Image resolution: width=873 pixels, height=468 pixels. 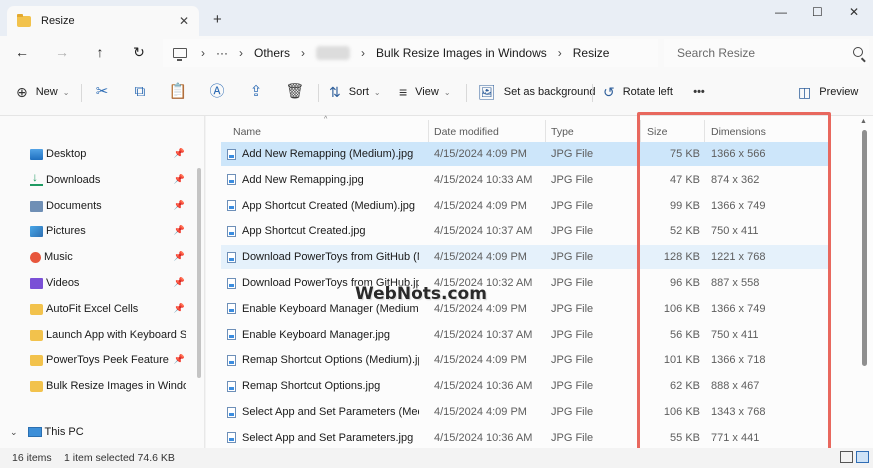 What do you see at coordinates (97, 360) in the screenshot?
I see `nav-item-powertoys-peek: PowerToys Peek Feature 📌` at bounding box center [97, 360].